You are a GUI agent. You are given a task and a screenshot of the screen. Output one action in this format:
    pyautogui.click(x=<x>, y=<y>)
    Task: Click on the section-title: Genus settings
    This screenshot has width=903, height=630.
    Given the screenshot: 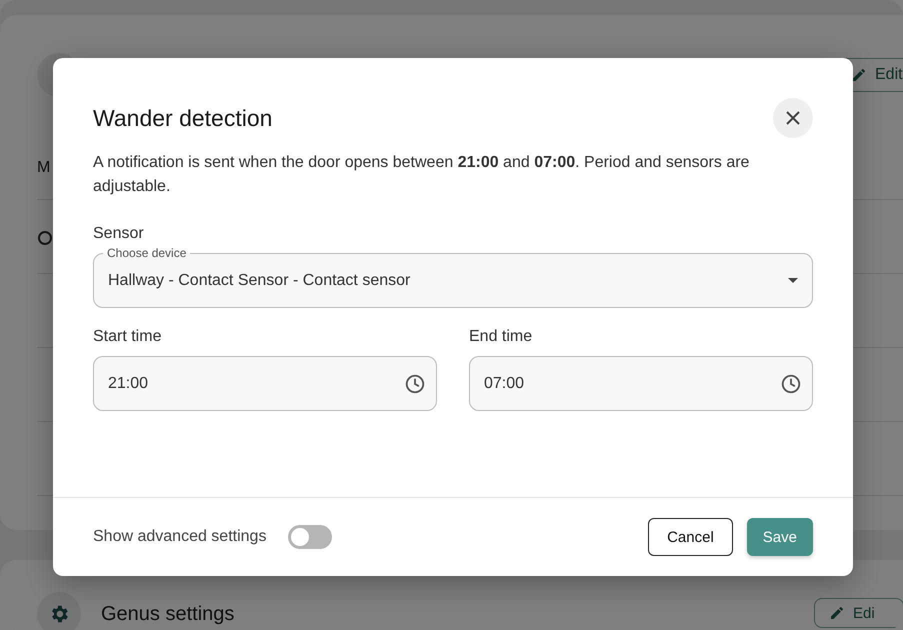 What is the action you would take?
    pyautogui.click(x=167, y=614)
    